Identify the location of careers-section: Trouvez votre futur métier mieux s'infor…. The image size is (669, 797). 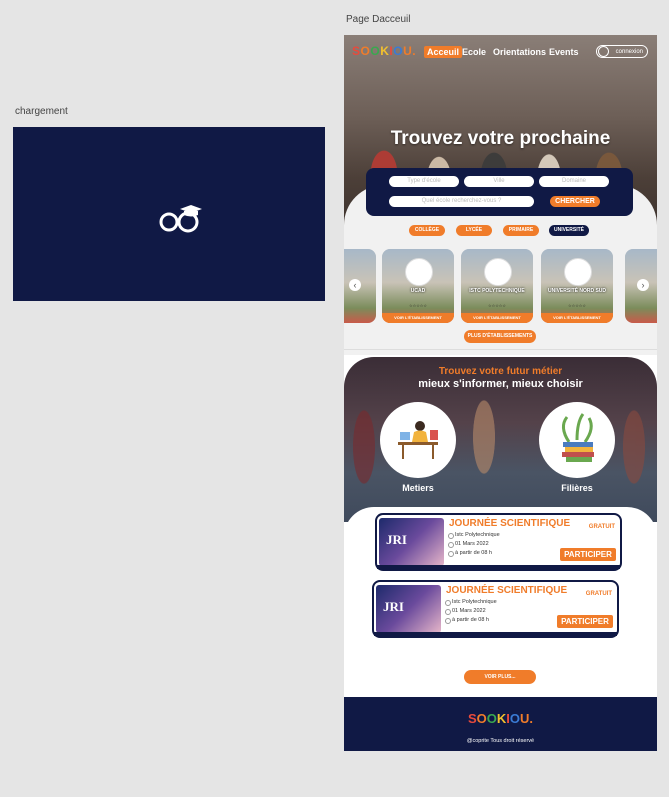
(500, 439).